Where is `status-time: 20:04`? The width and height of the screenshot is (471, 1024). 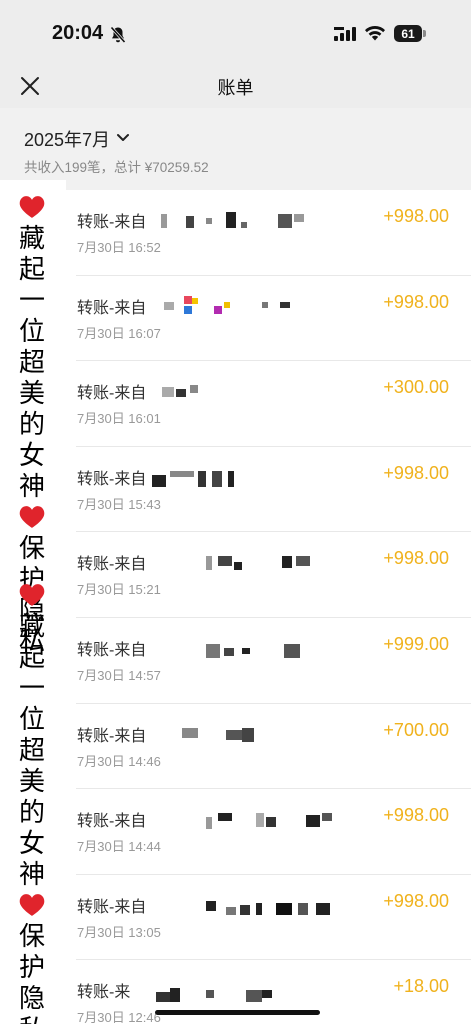 status-time: 20:04 is located at coordinates (78, 33).